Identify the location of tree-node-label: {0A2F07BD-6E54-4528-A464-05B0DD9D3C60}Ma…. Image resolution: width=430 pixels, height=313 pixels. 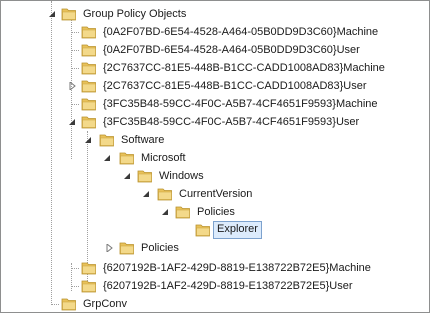
(240, 32).